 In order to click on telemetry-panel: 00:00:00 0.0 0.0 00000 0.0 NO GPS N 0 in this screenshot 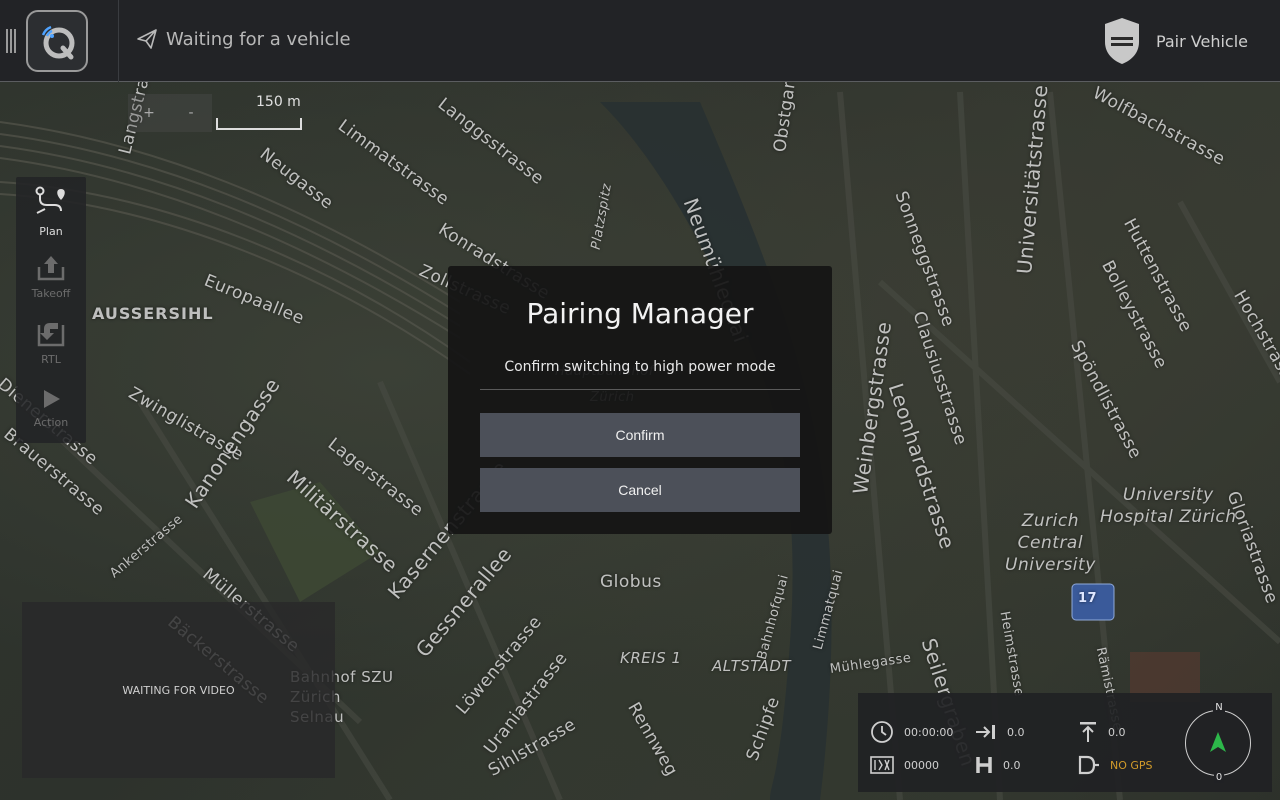, I will do `click(1065, 742)`.